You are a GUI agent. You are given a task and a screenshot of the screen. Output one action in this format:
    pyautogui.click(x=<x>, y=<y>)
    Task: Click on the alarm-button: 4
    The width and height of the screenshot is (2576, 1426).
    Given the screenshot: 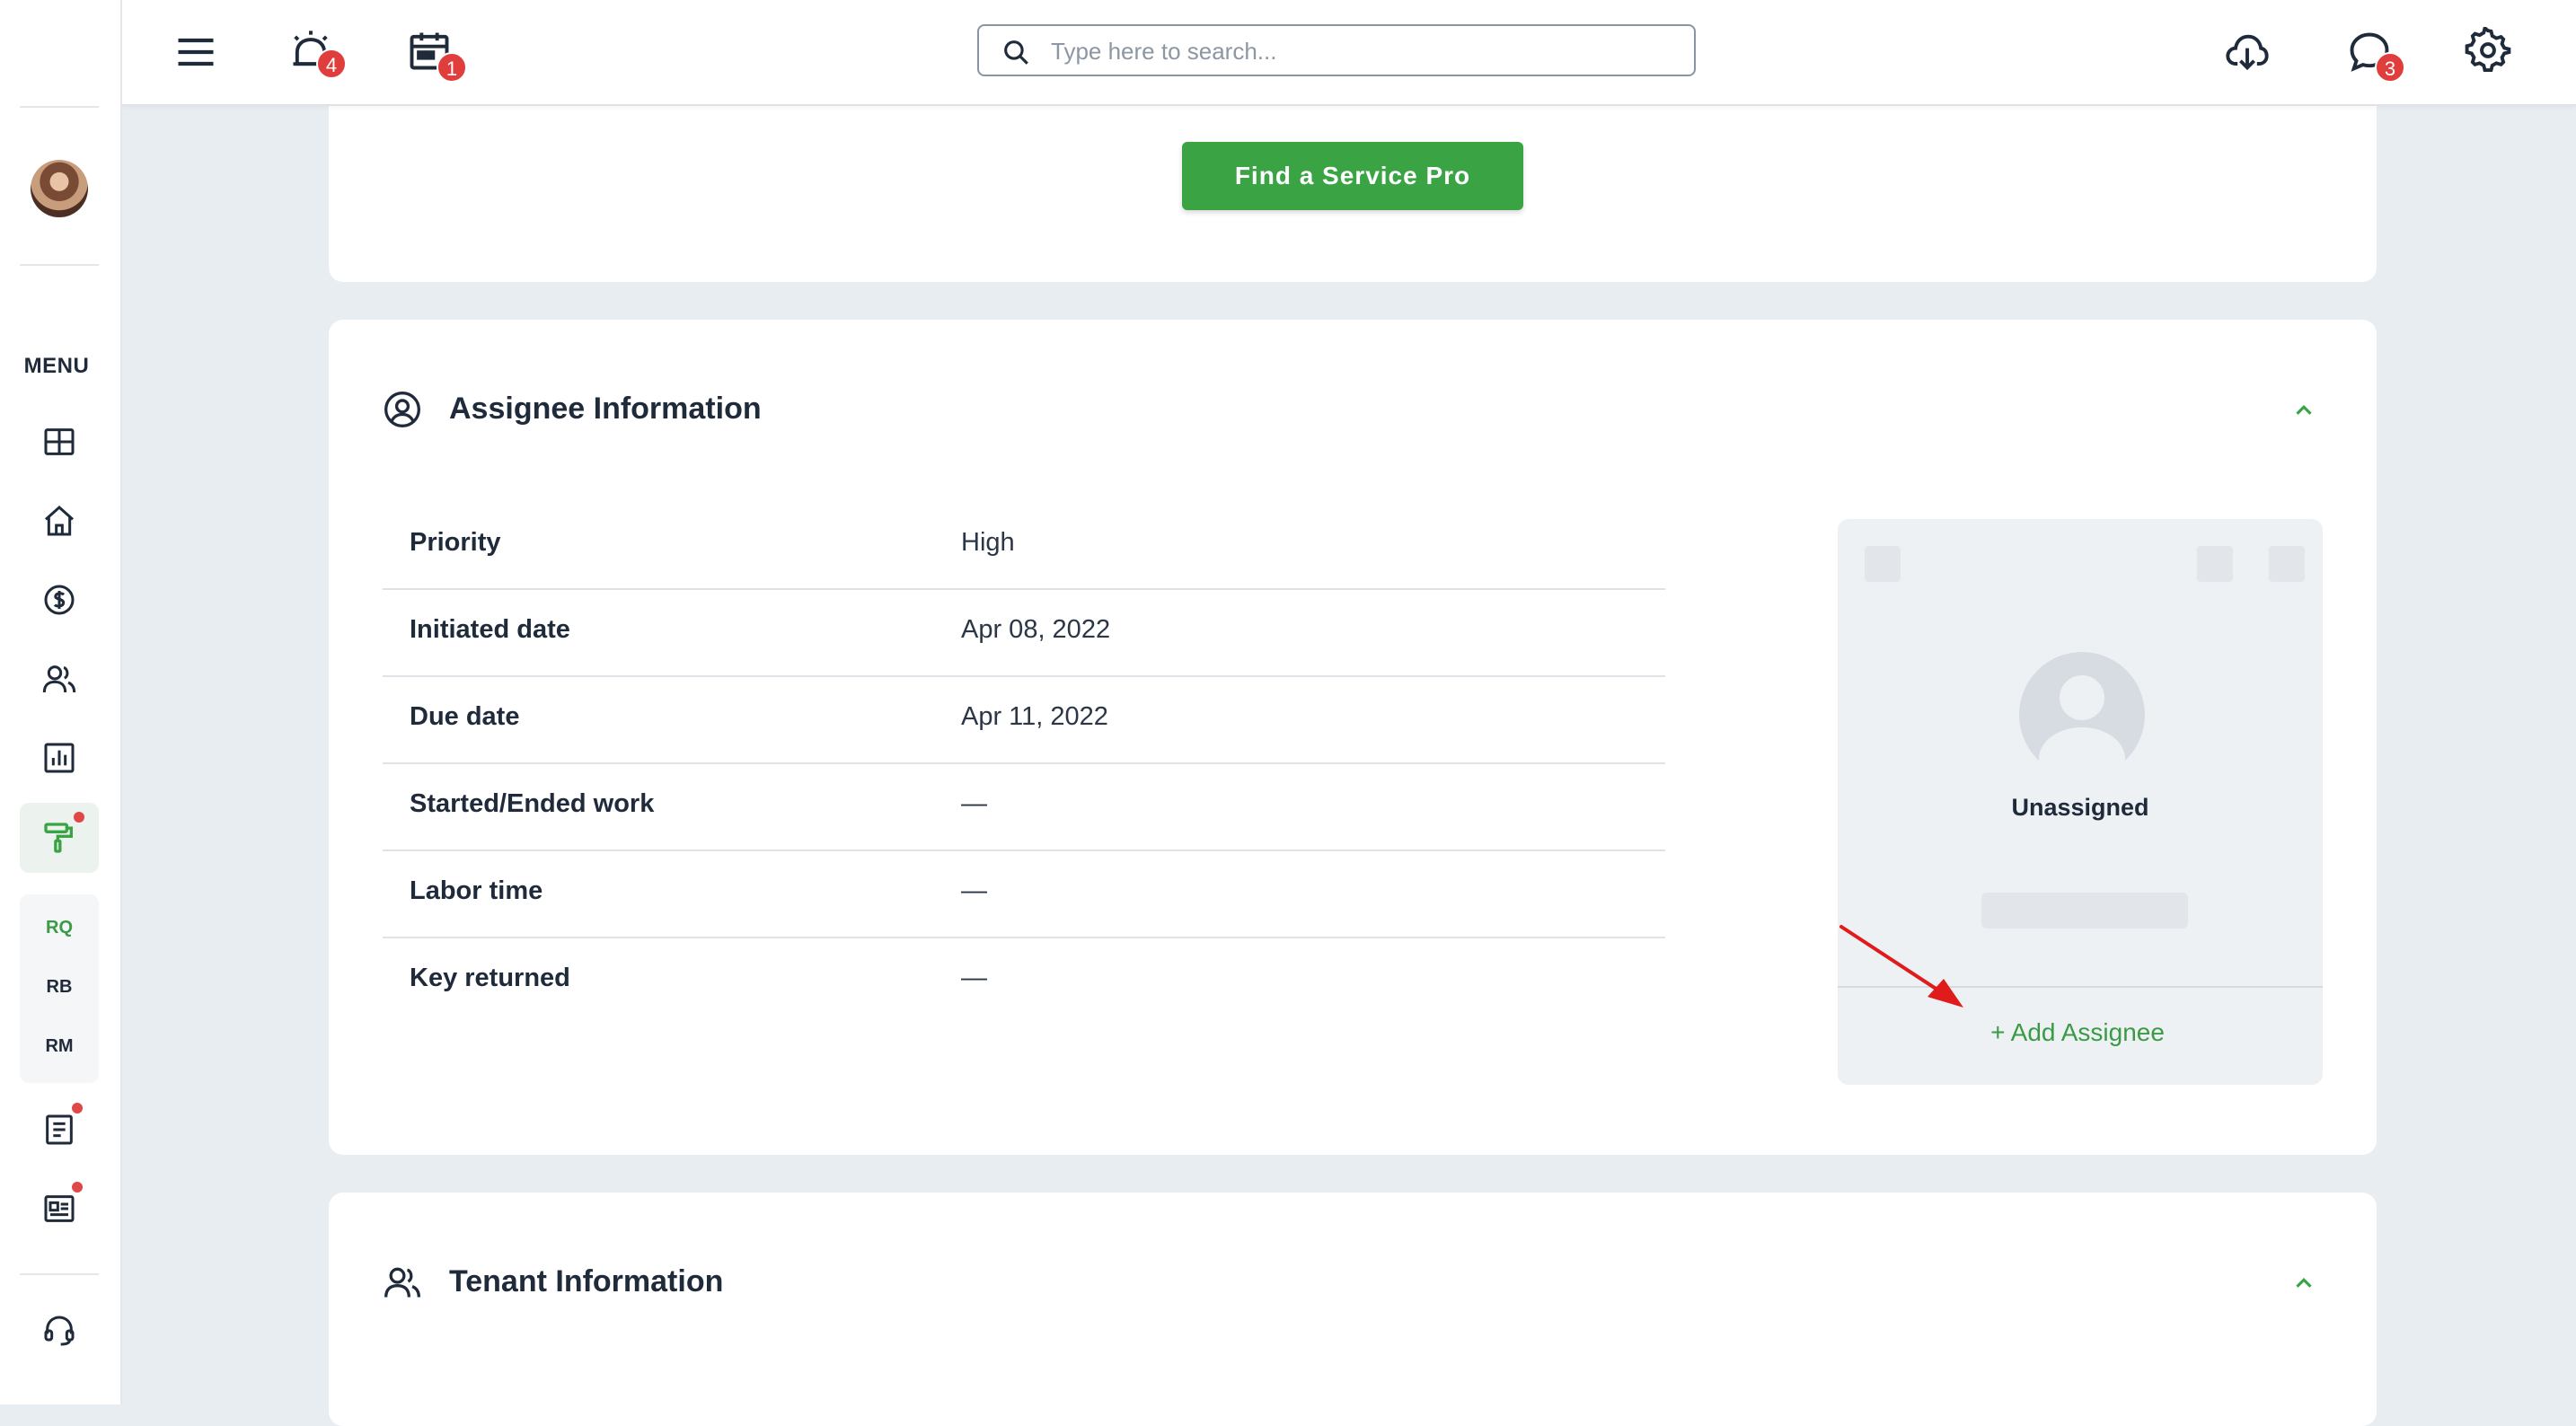 What is the action you would take?
    pyautogui.click(x=314, y=50)
    